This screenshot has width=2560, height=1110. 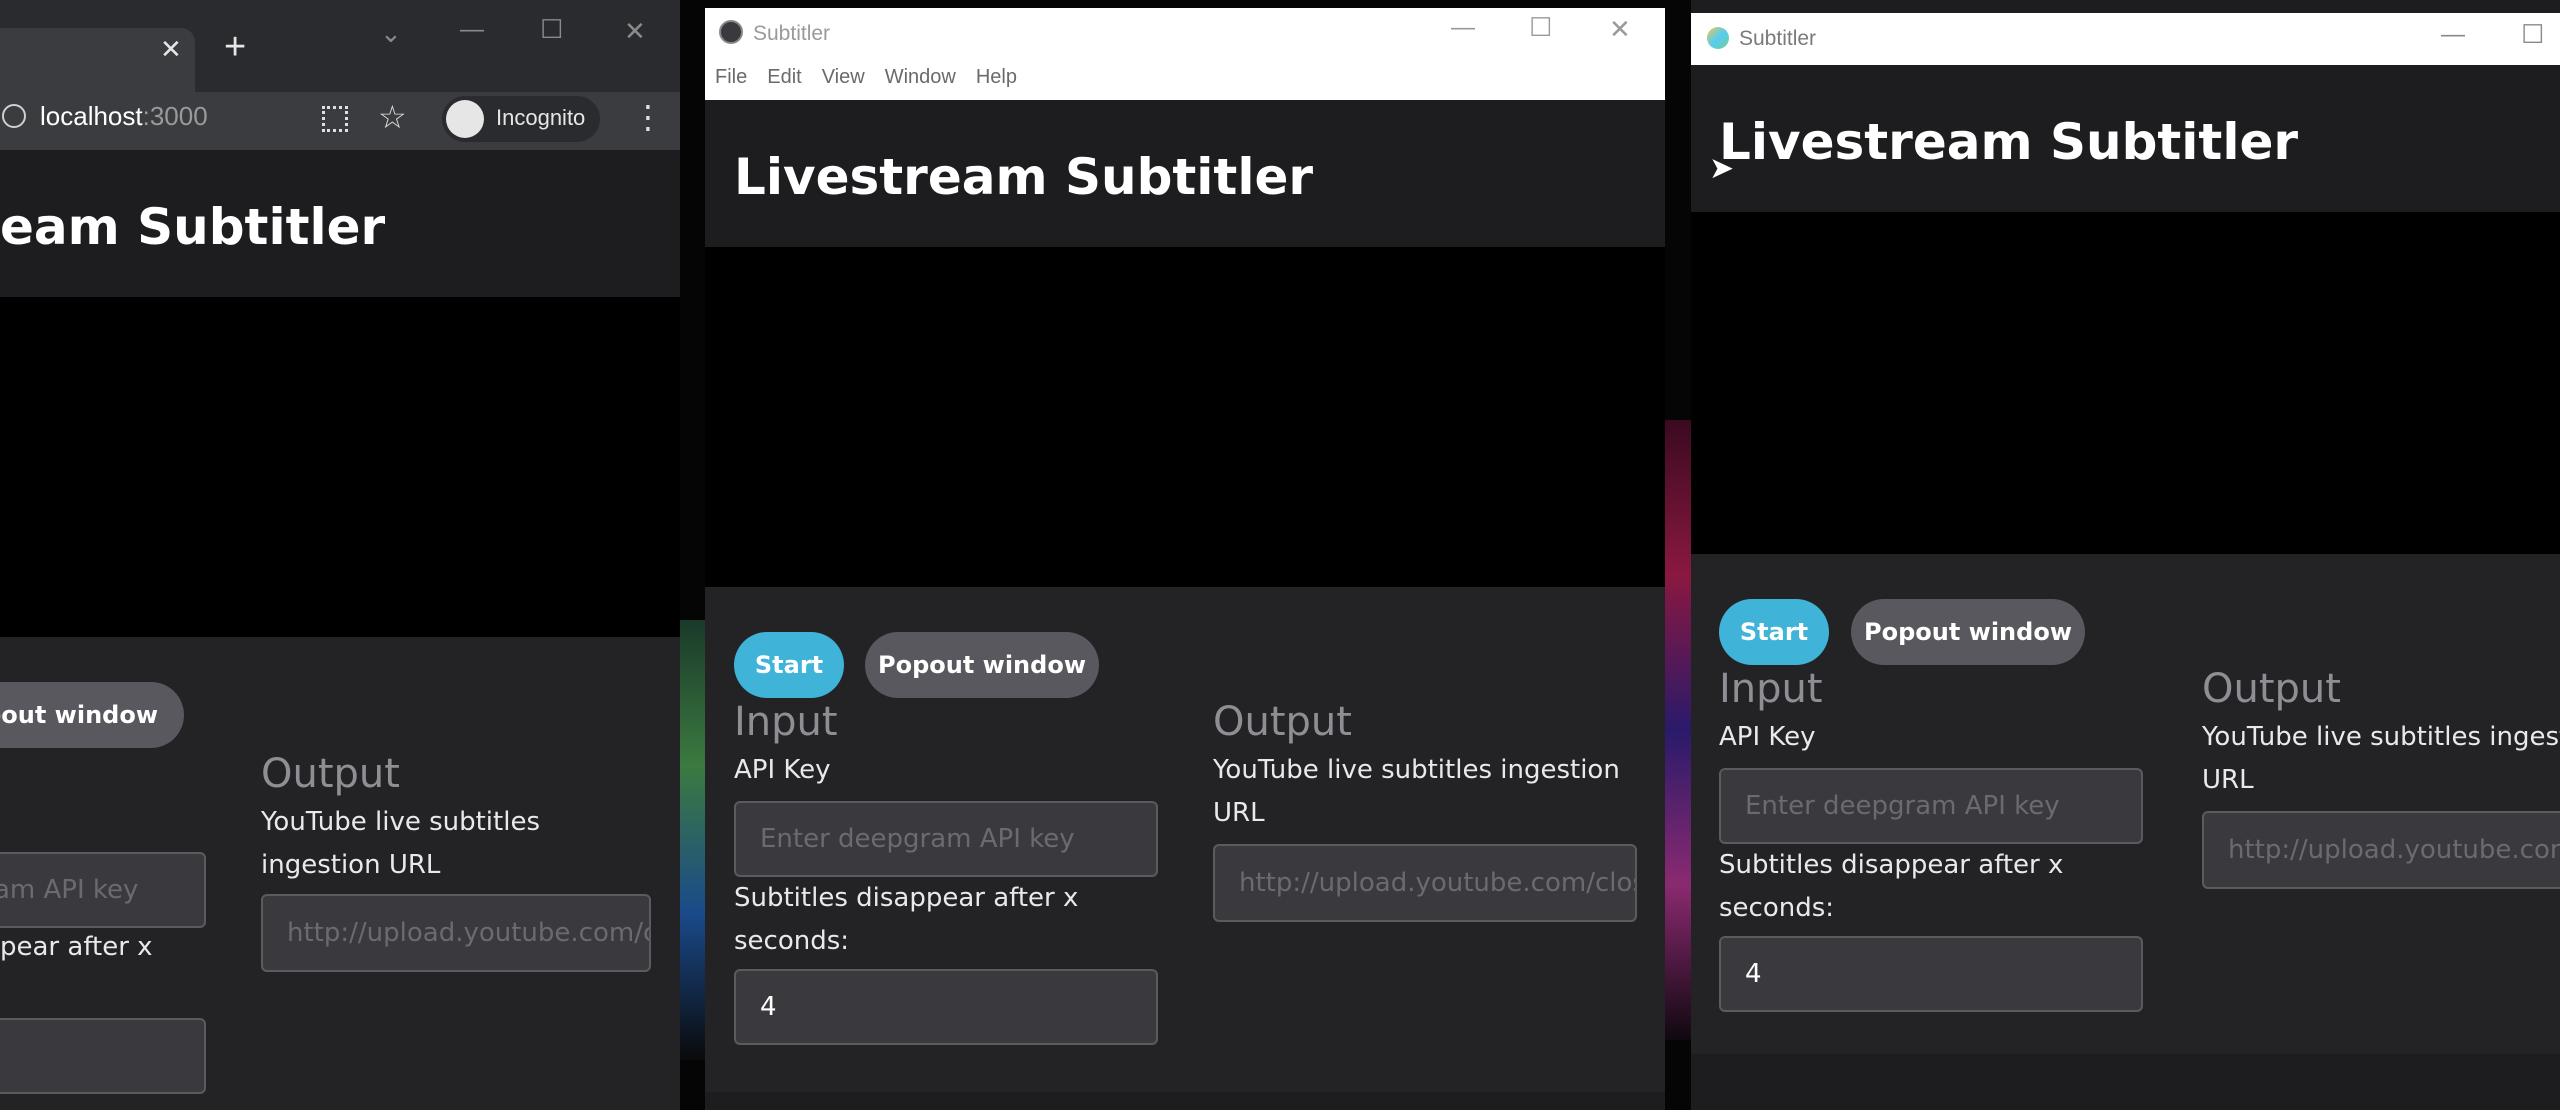 What do you see at coordinates (392, 117) in the screenshot?
I see `bookmark-star-icon: ☆` at bounding box center [392, 117].